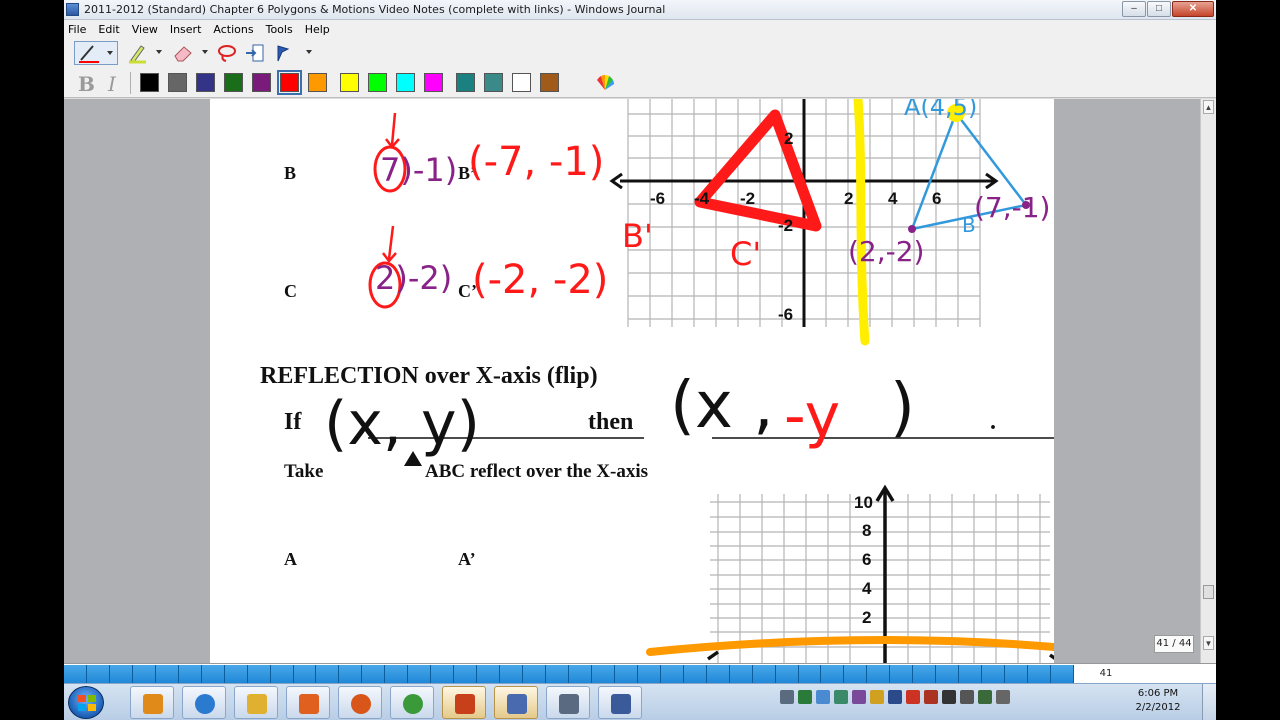  What do you see at coordinates (1208, 107) in the screenshot?
I see `scroll-up-arrow-icon: ▲` at bounding box center [1208, 107].